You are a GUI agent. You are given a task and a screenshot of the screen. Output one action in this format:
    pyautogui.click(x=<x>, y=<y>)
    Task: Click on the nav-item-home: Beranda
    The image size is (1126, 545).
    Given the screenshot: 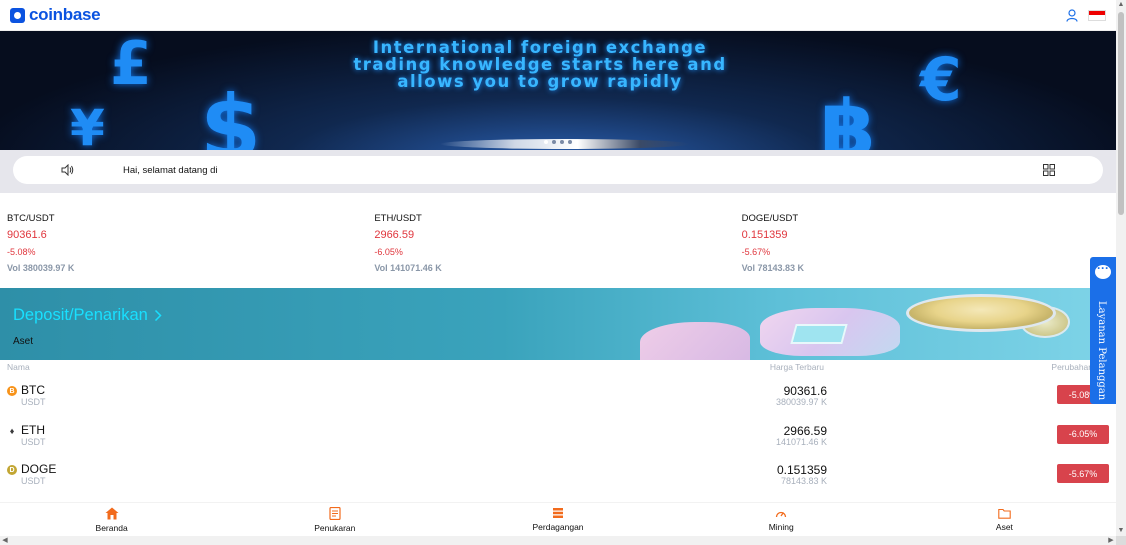 What is the action you would take?
    pyautogui.click(x=111, y=519)
    